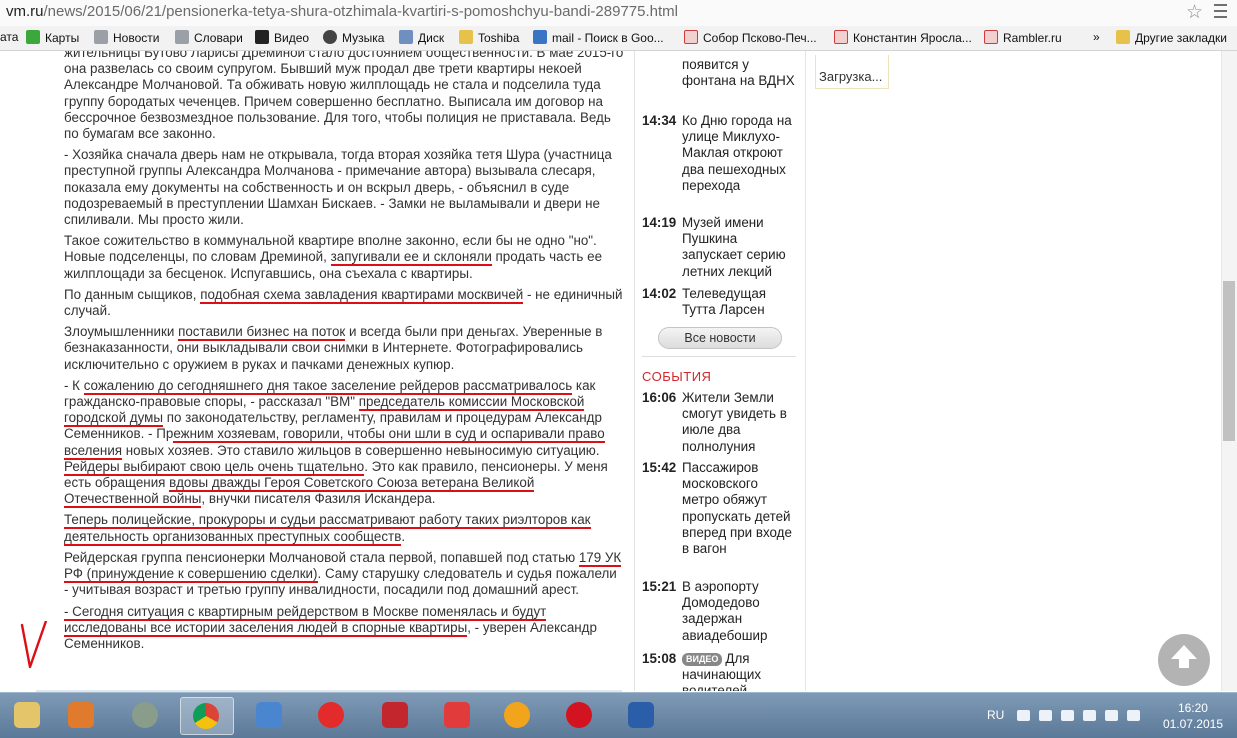 This screenshot has height=738, width=1237. Describe the element at coordinates (991, 37) in the screenshot. I see `yandex-icon` at that location.